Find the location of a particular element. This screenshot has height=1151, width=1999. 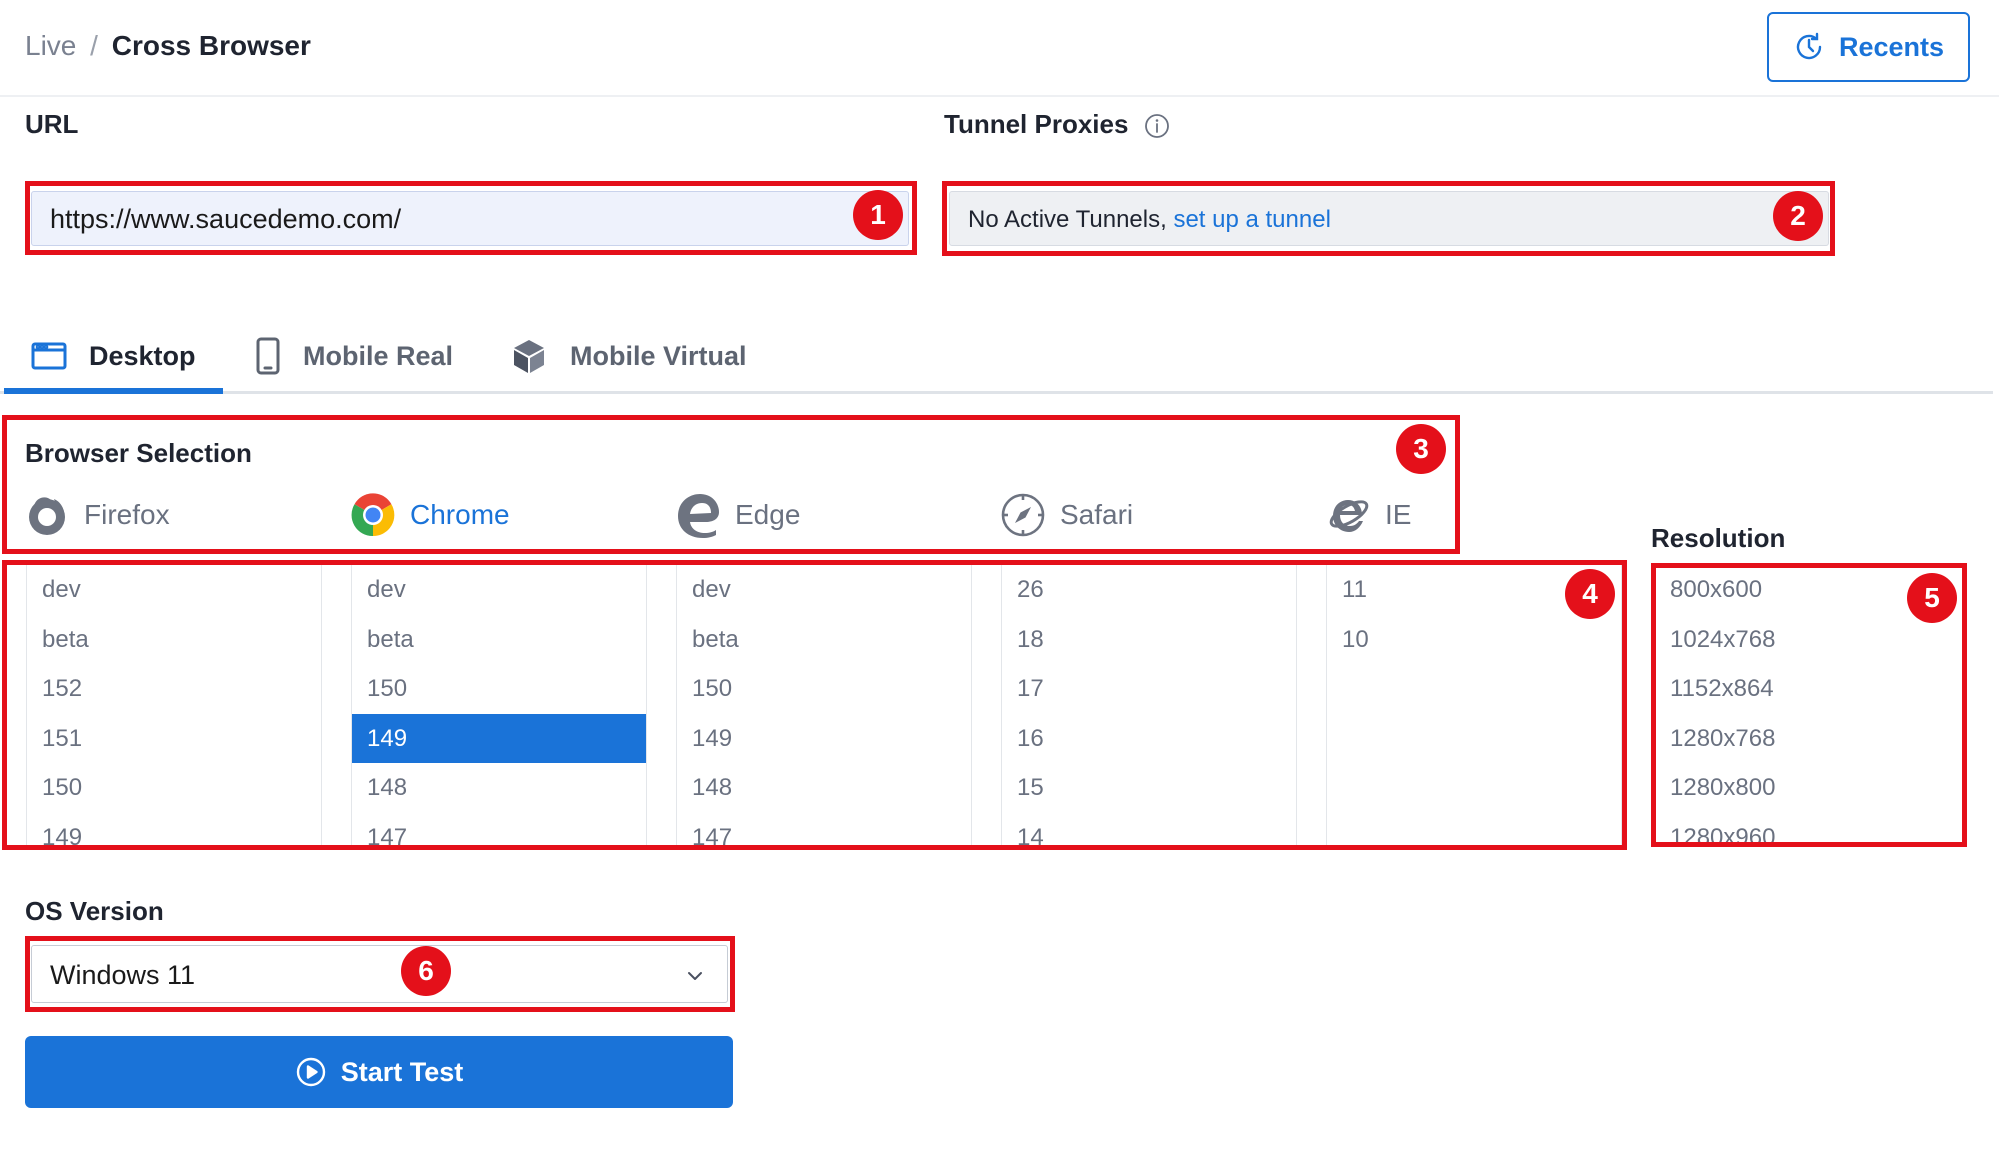

tab-desktop-label: Desktop is located at coordinates (142, 355).